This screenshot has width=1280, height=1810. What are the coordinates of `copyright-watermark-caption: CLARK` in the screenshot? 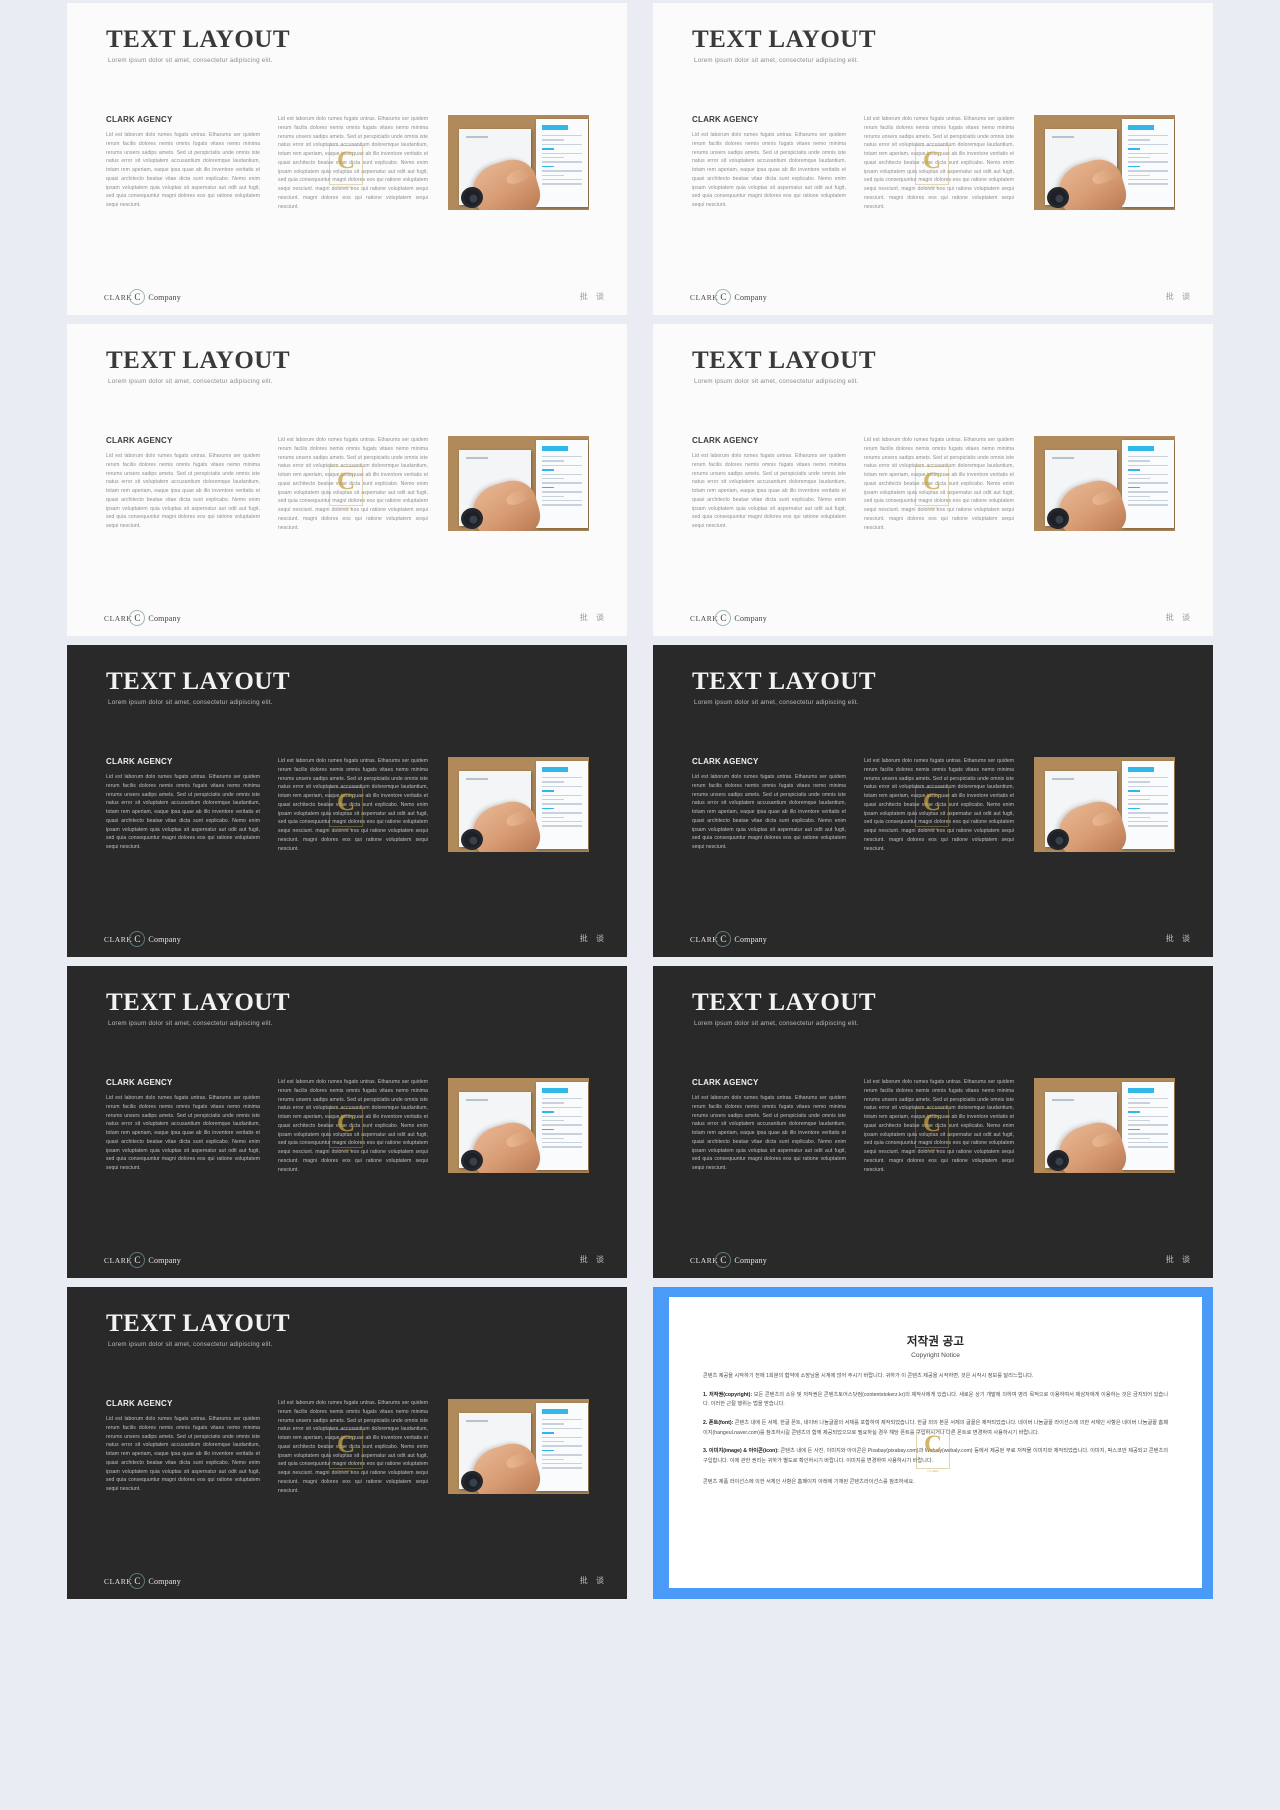 It's located at (933, 1471).